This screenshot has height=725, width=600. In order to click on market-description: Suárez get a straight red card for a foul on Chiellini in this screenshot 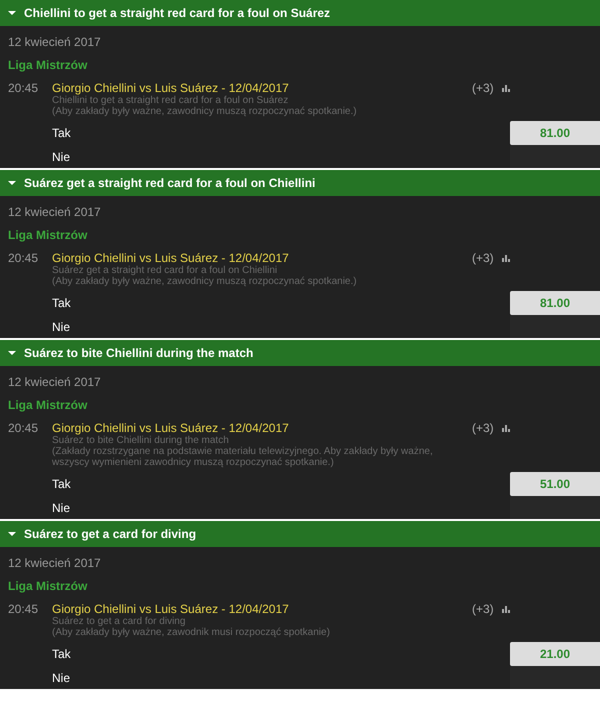, I will do `click(165, 270)`.